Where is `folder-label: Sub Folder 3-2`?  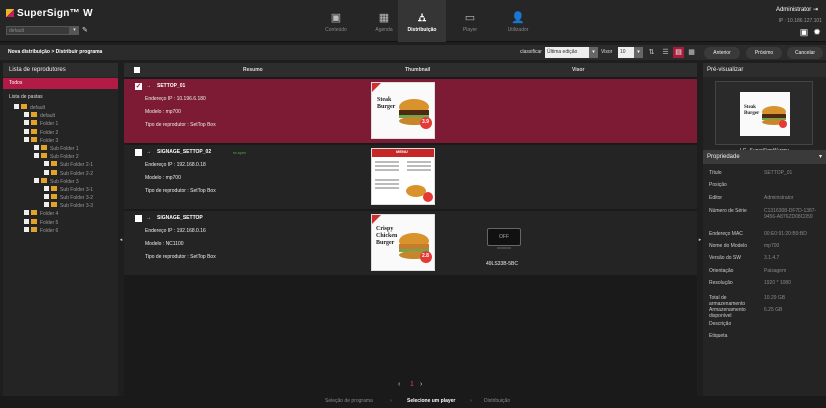
folder-label: Sub Folder 3-2 is located at coordinates (77, 198).